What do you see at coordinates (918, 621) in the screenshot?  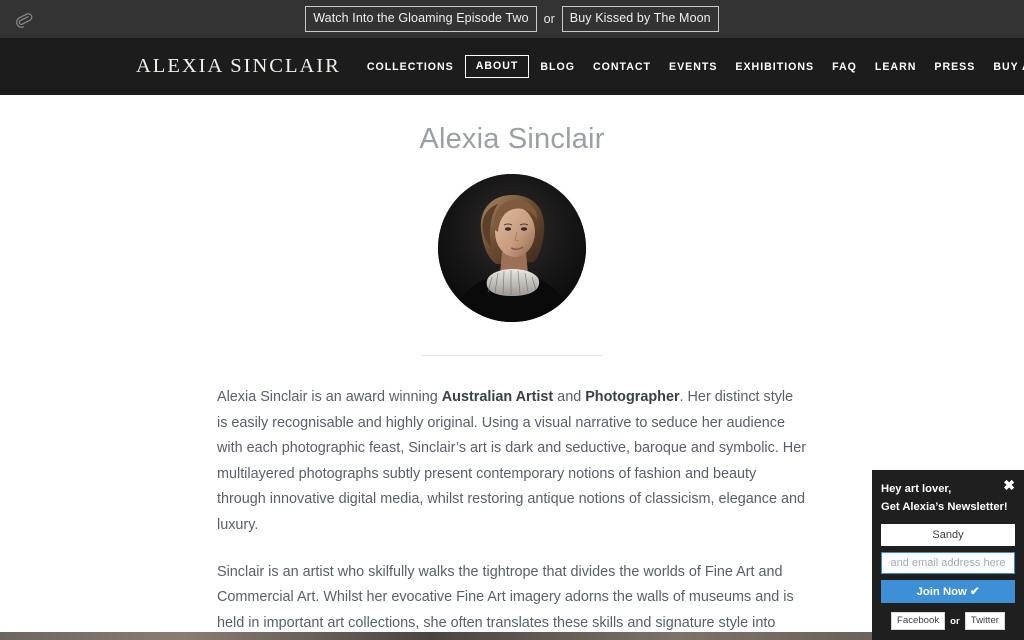 I see `facebook-signup-button: Facebook` at bounding box center [918, 621].